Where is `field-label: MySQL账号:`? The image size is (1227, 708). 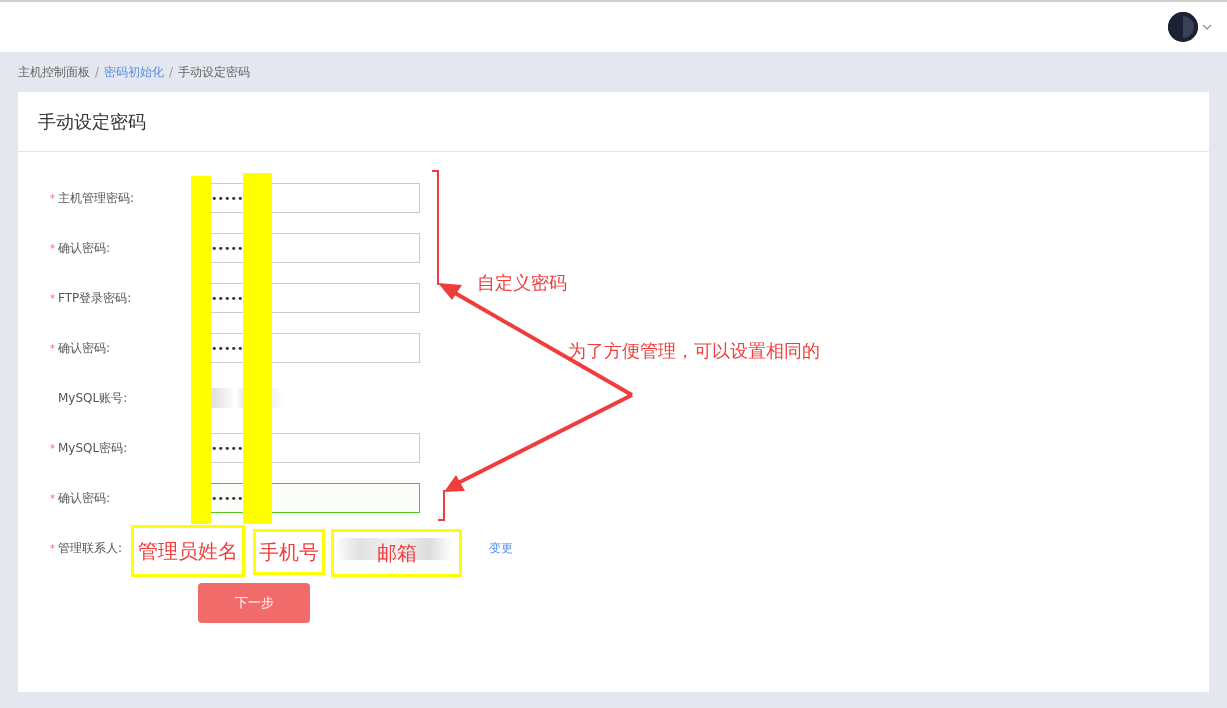
field-label: MySQL账号: is located at coordinates (93, 398).